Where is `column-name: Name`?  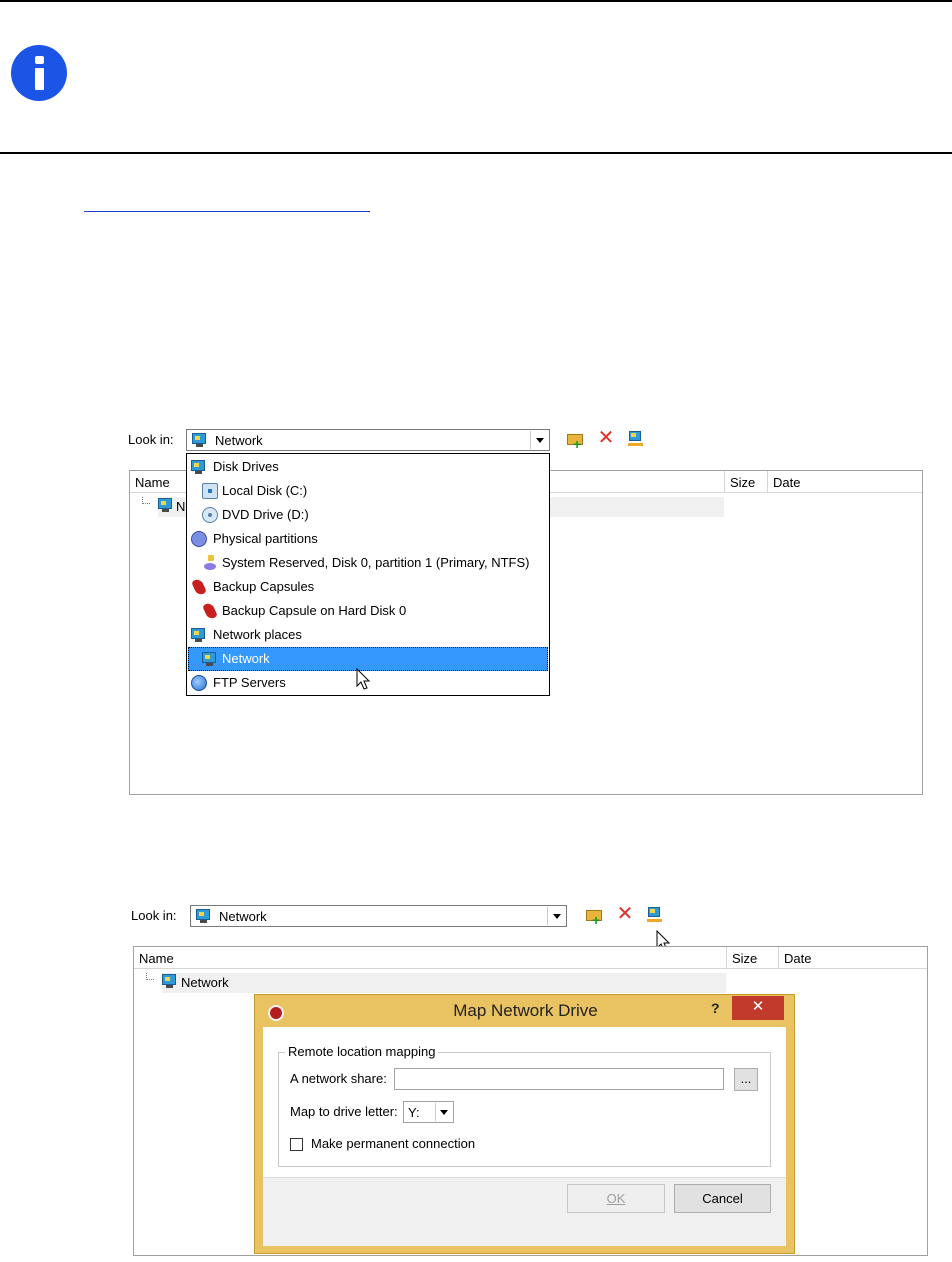
column-name: Name is located at coordinates (430, 958).